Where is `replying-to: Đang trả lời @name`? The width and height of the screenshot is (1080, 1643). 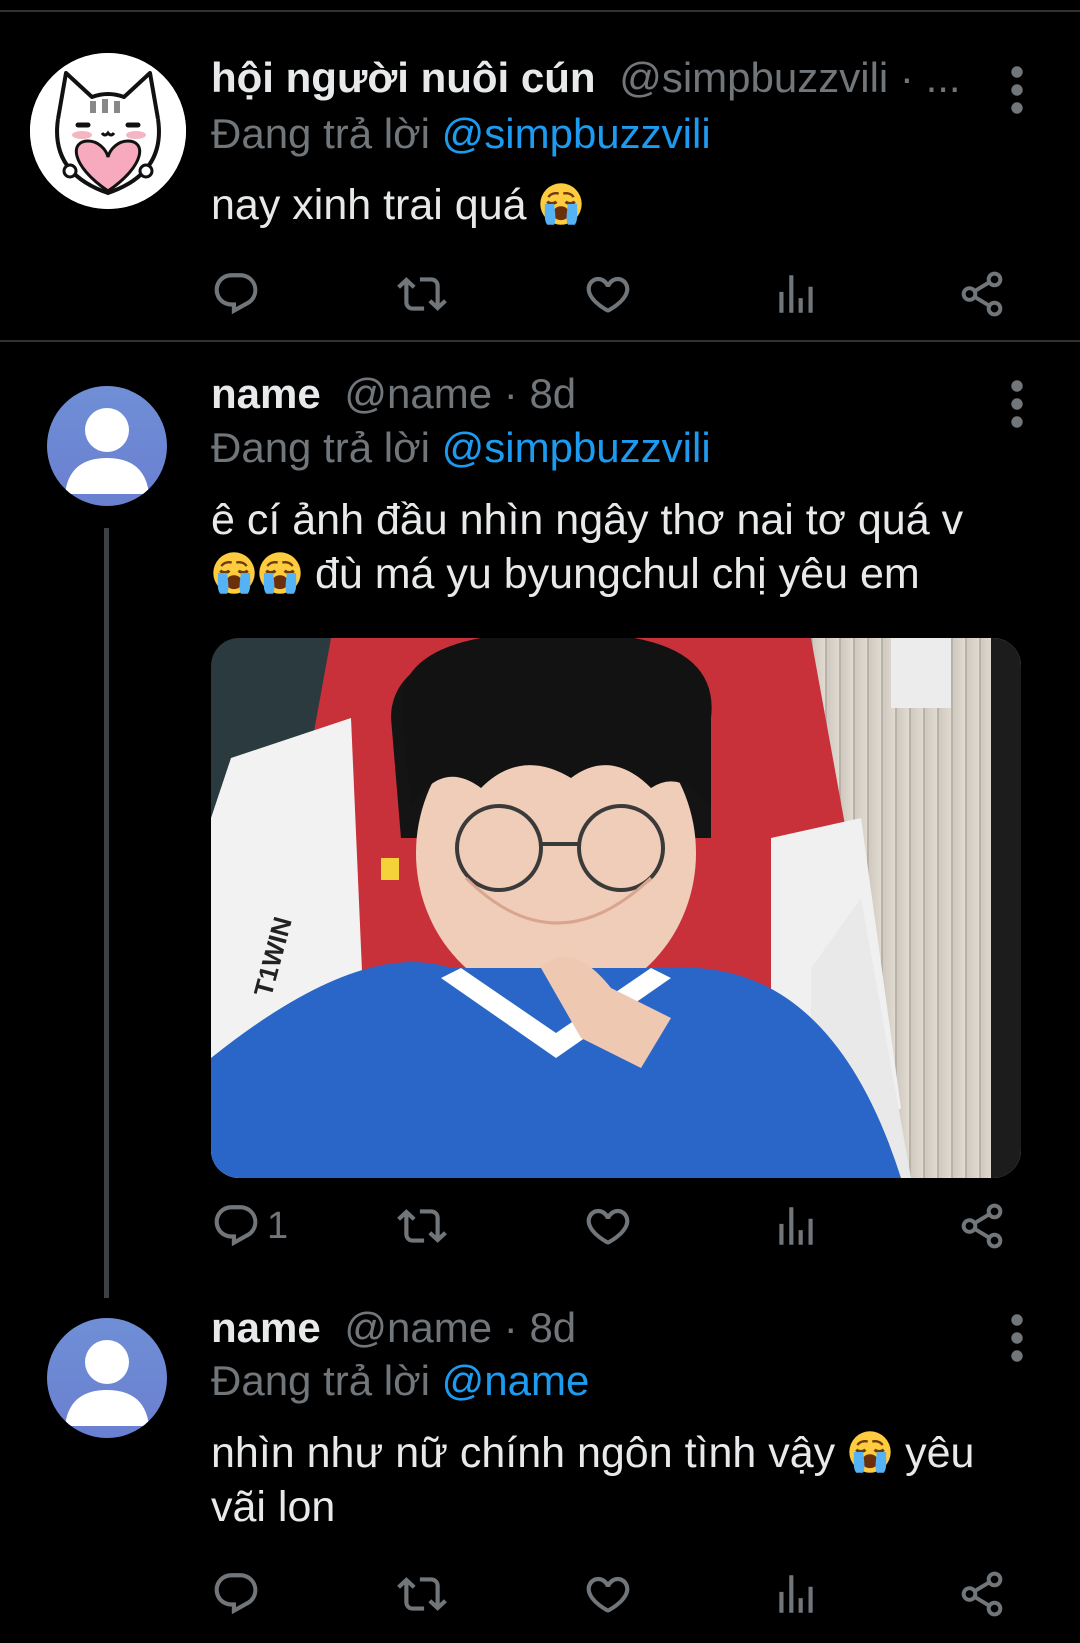
replying-to: Đang trả lời @name is located at coordinates (400, 1381).